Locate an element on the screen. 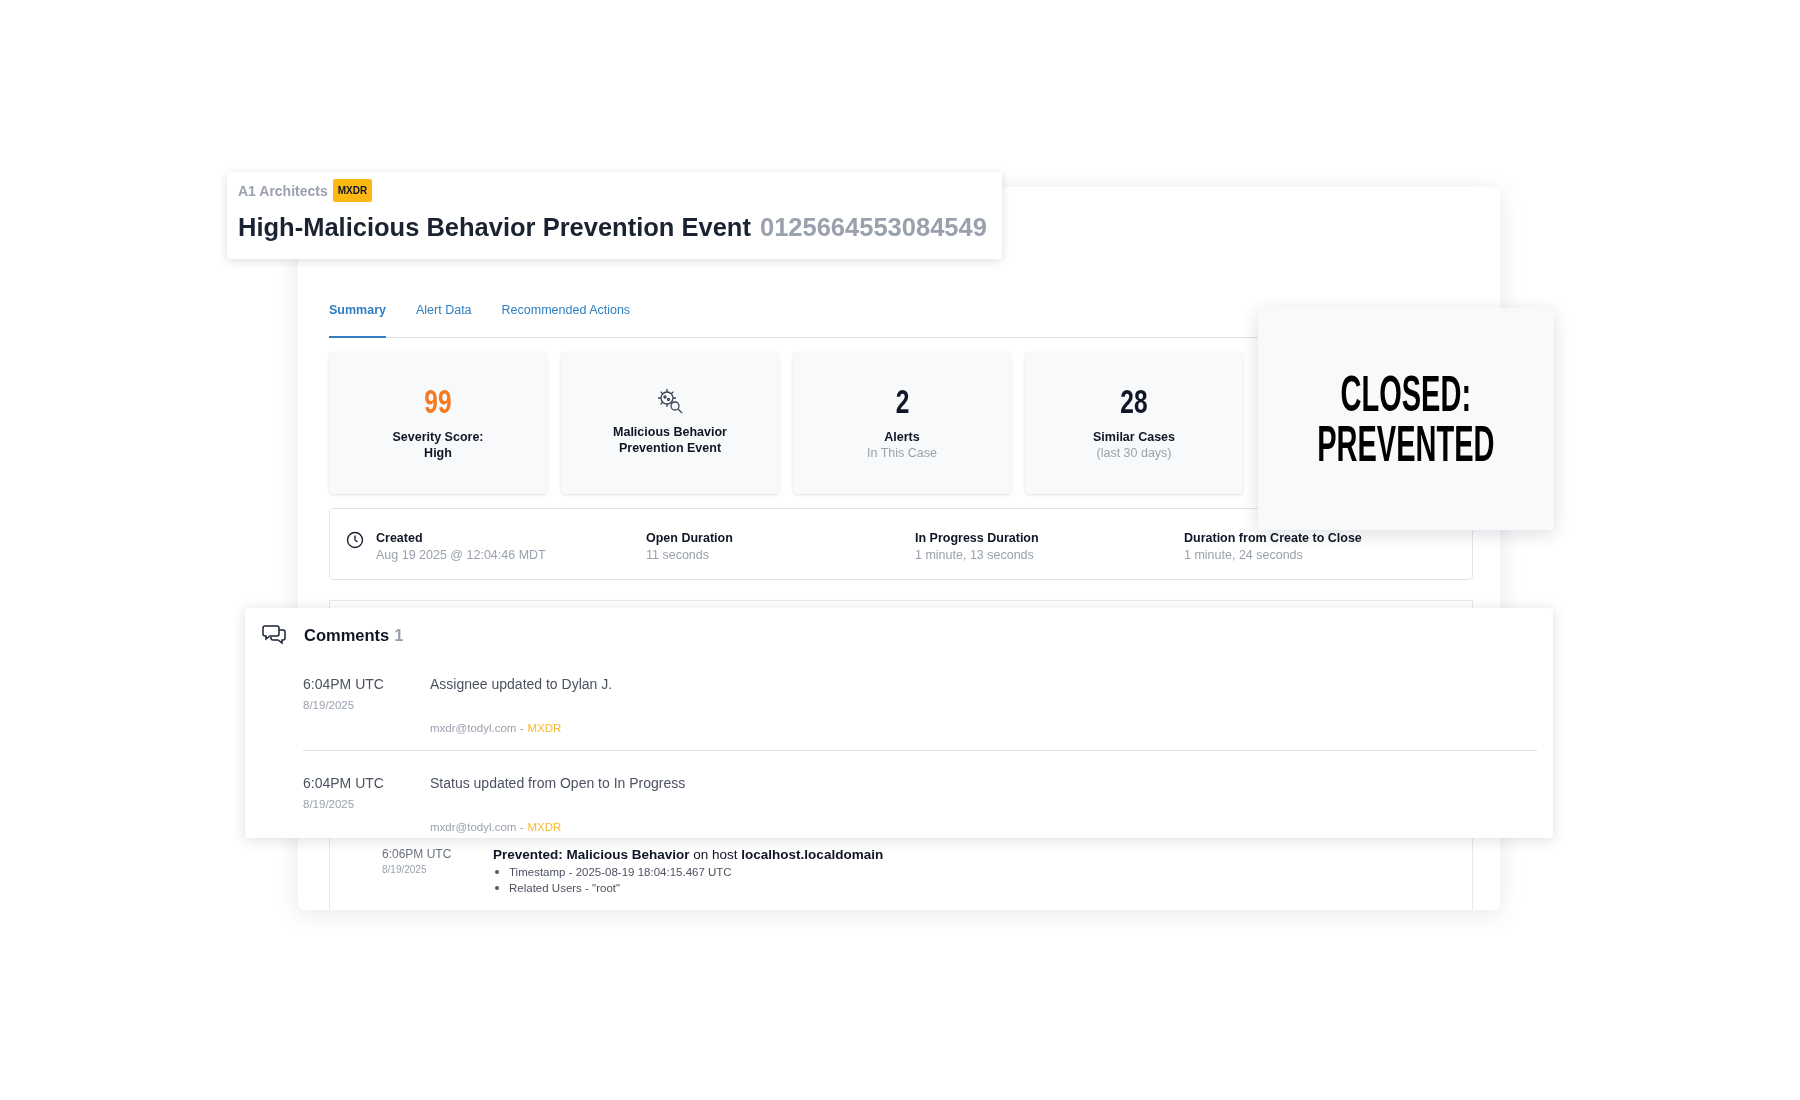 Image resolution: width=1800 pixels, height=1100 pixels. virus-search-icon is located at coordinates (670, 401).